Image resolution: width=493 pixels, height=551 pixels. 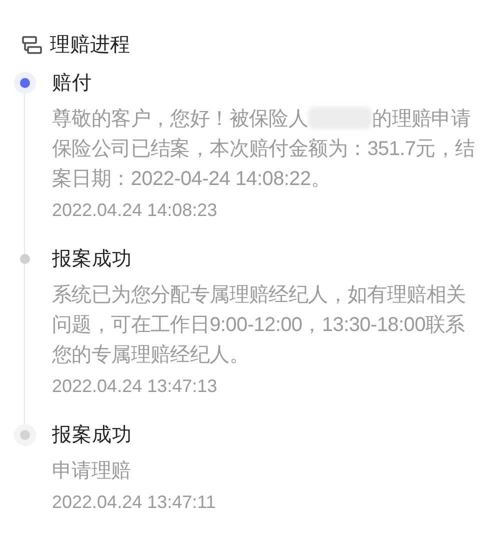 I want to click on step-time: 2022.04.24 14:08:23, so click(x=135, y=210).